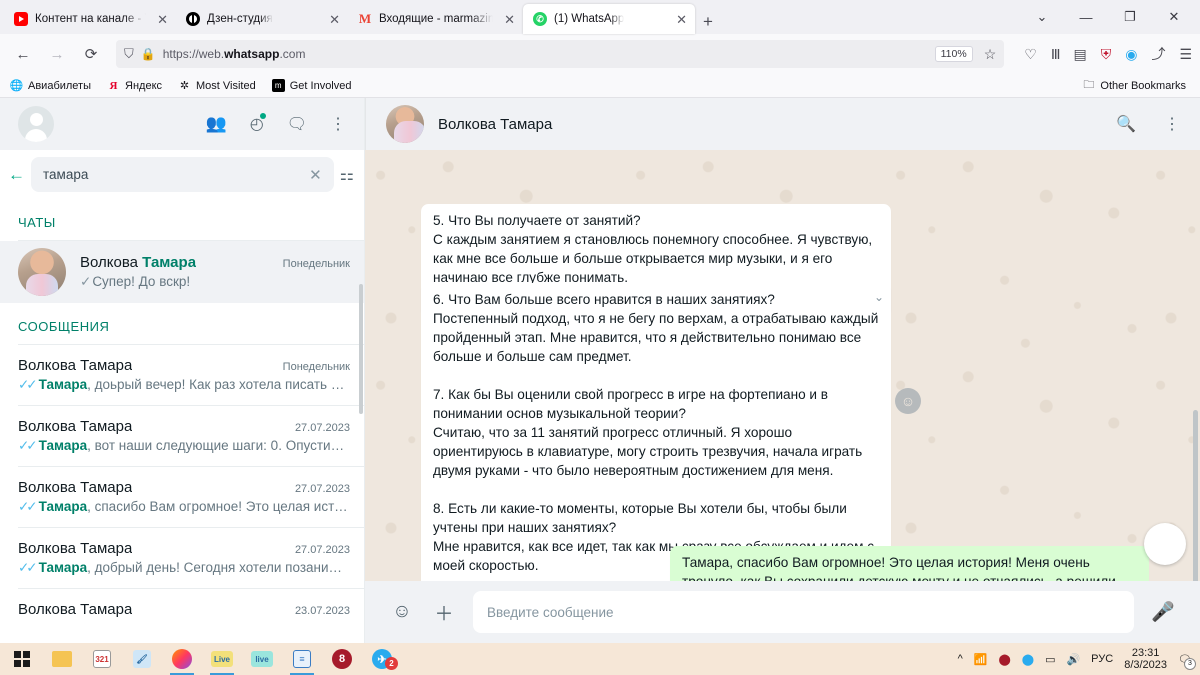 The width and height of the screenshot is (1200, 675). What do you see at coordinates (1028, 659) in the screenshot?
I see `telegram-tray-icon: ⬤` at bounding box center [1028, 659].